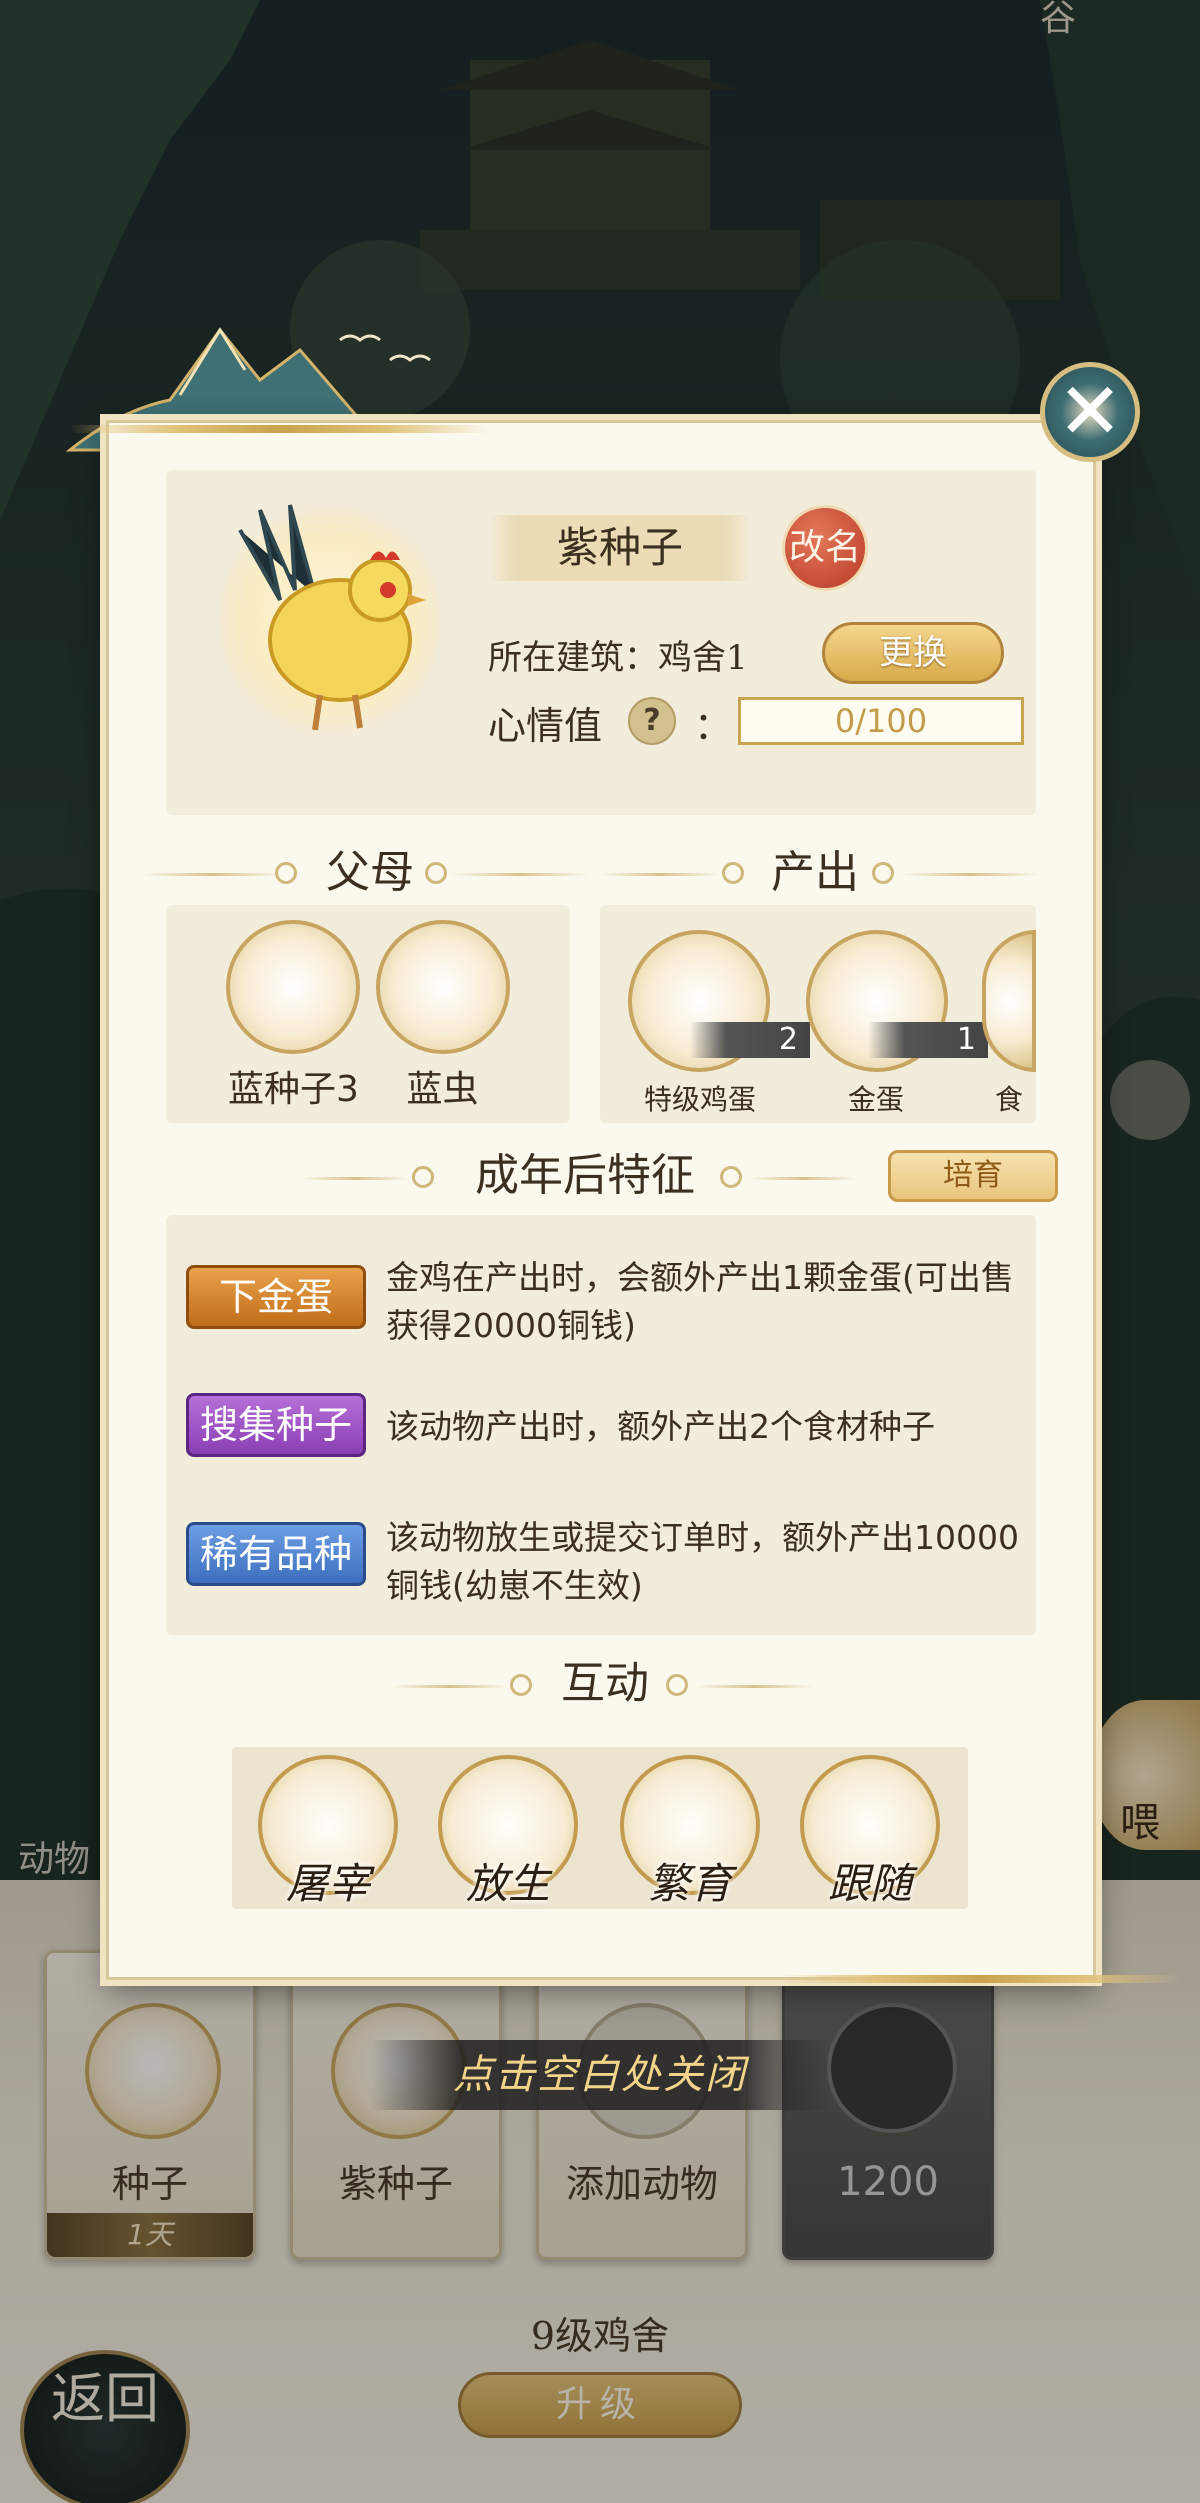  I want to click on rooster-avatar, so click(153, 2071).